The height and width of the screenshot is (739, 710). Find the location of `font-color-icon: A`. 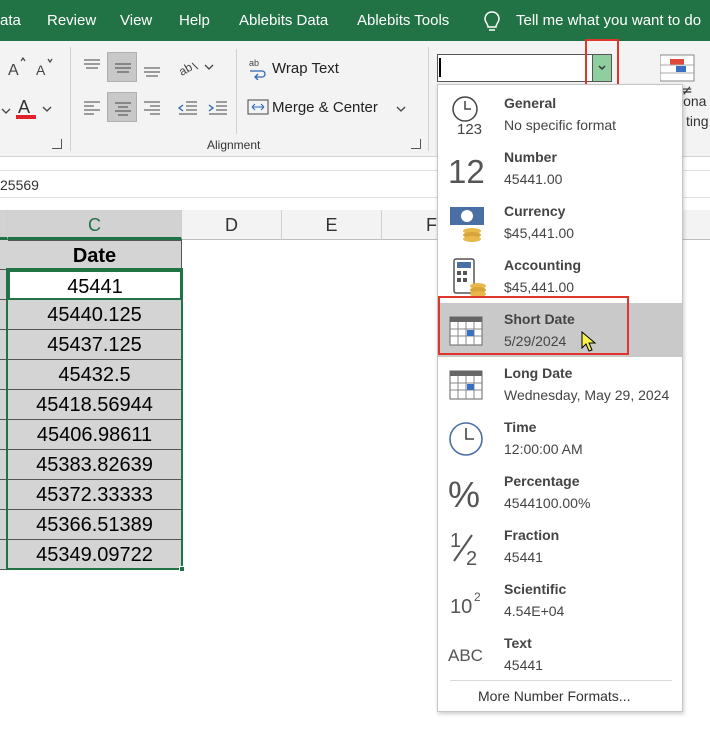

font-color-icon: A is located at coordinates (27, 108).